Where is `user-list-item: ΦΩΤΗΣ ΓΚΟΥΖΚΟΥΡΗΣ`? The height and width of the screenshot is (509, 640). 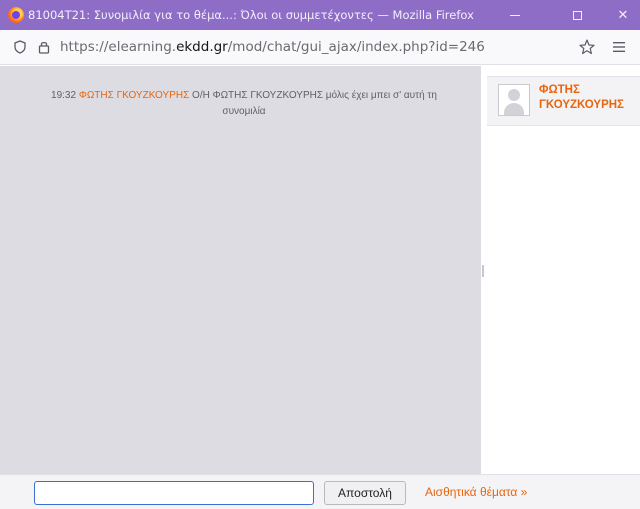
user-list-item: ΦΩΤΗΣ ΓΚΟΥΖΚΟΥΡΗΣ is located at coordinates (563, 101).